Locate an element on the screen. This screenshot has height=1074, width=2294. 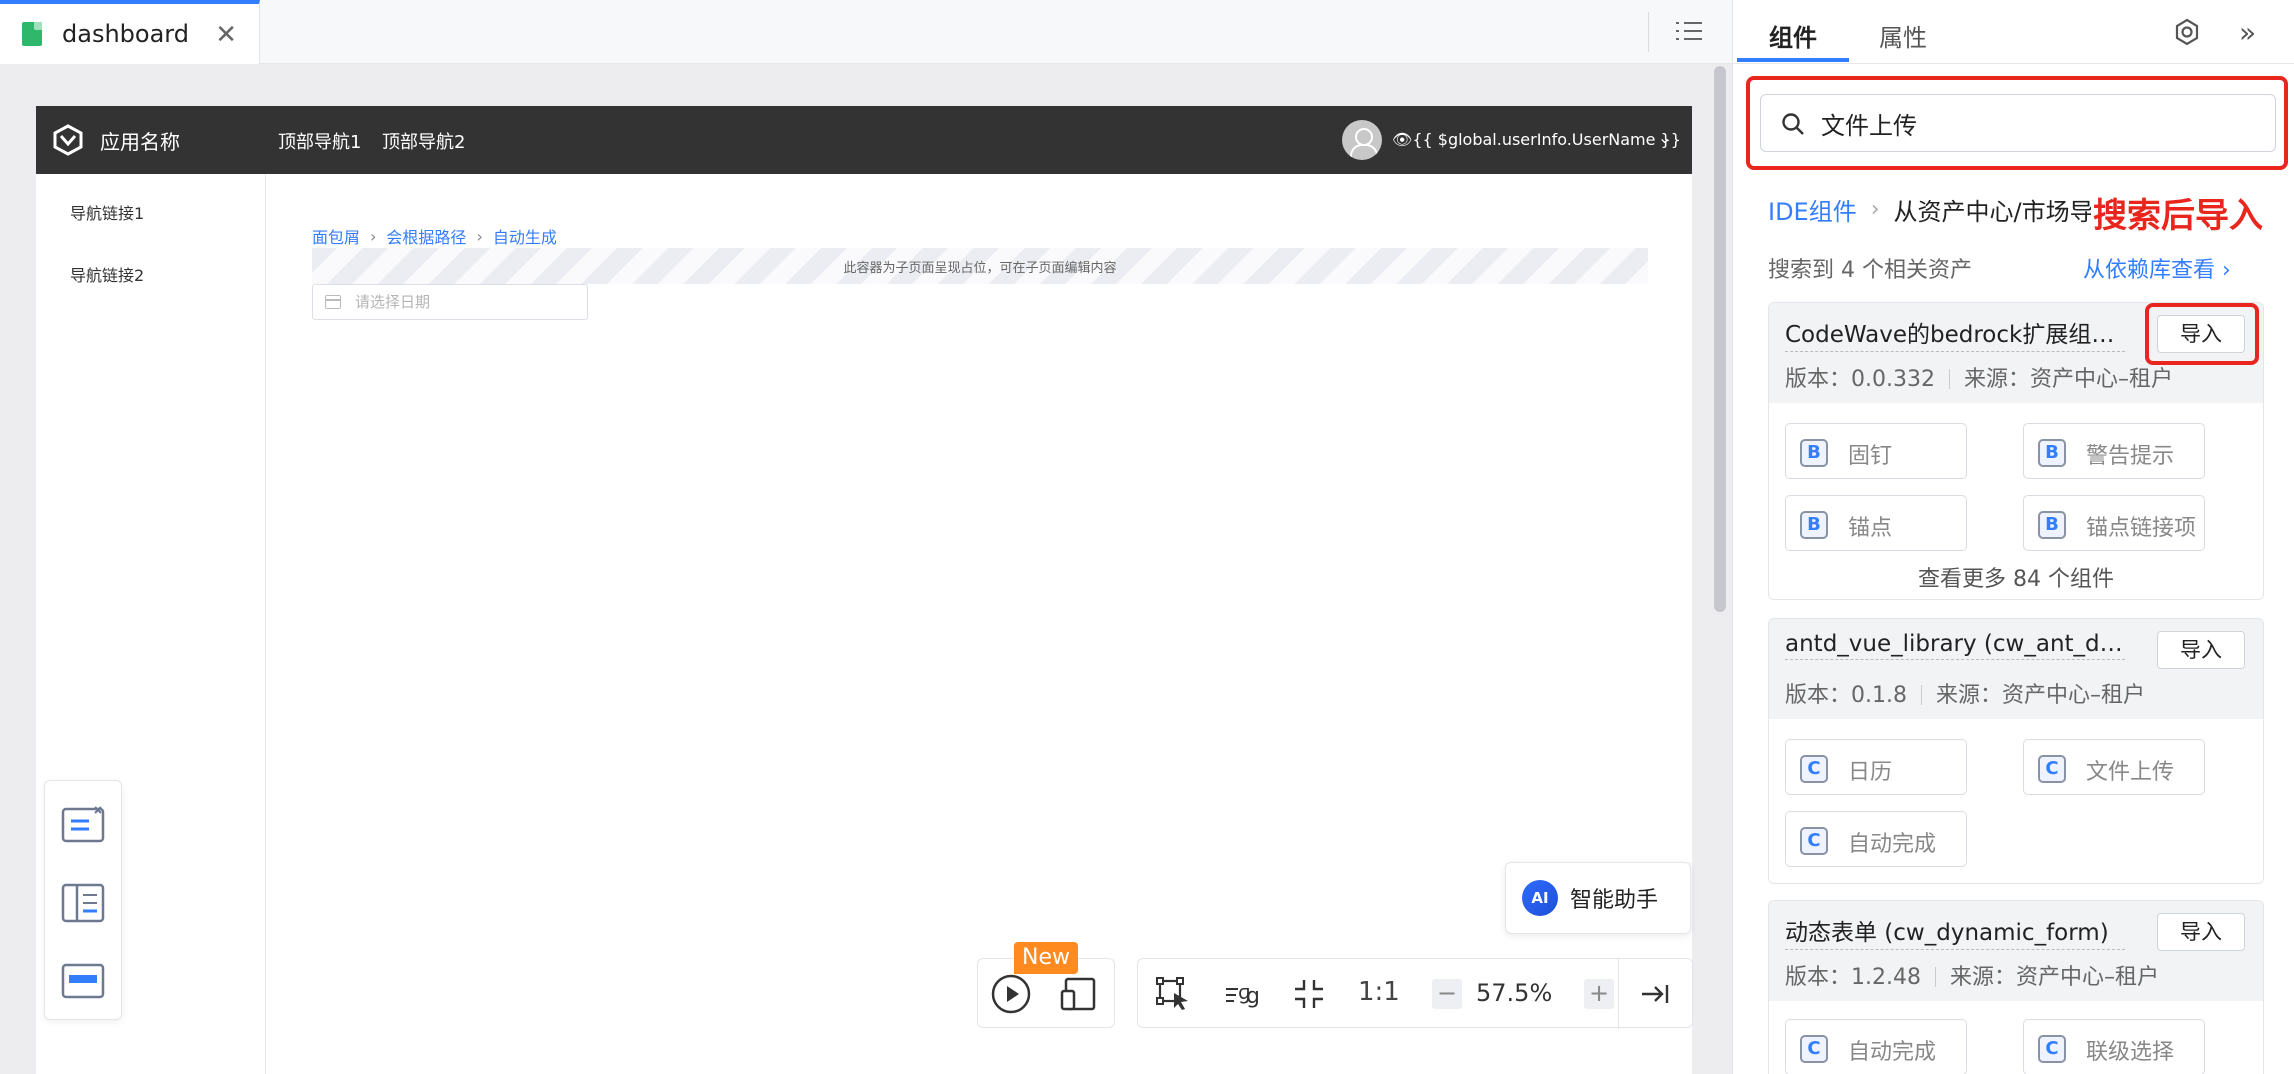
translate-icon: ɡ g is located at coordinates (1244, 994).